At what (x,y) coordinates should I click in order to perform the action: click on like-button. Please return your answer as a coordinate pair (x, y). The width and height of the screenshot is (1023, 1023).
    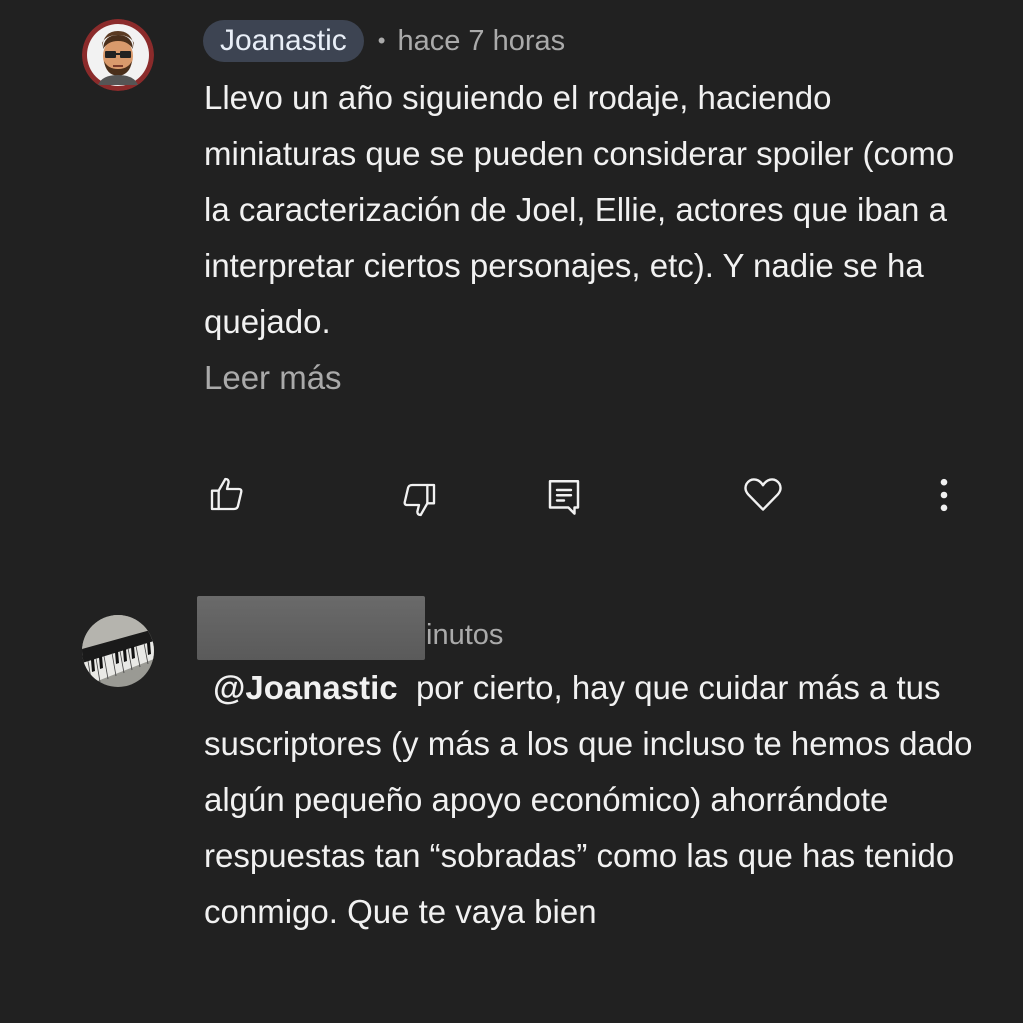
    Looking at the image, I should click on (227, 494).